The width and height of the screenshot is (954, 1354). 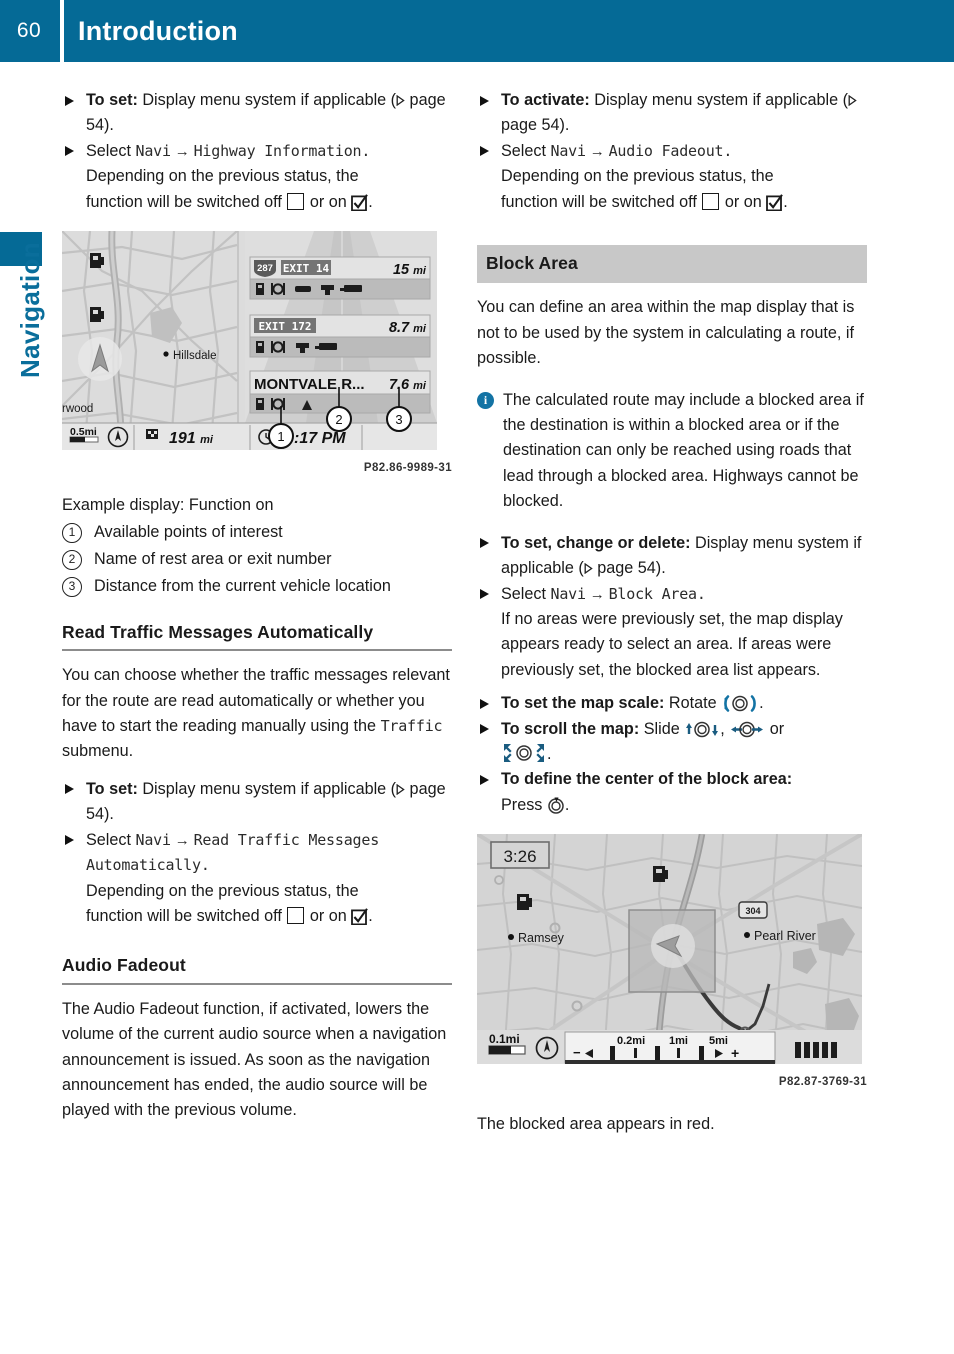 What do you see at coordinates (265, 268) in the screenshot?
I see `svg-text: 287` at bounding box center [265, 268].